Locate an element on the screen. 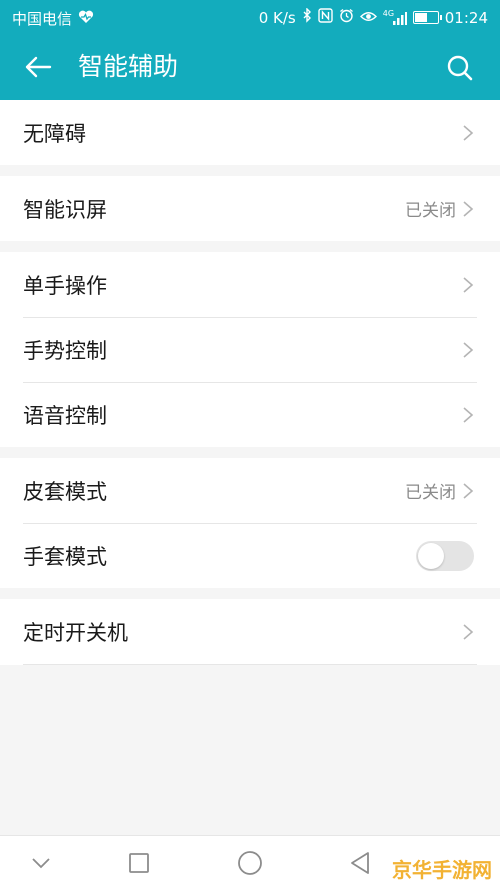 The image size is (500, 889). back-nav-button is located at coordinates (360, 863).